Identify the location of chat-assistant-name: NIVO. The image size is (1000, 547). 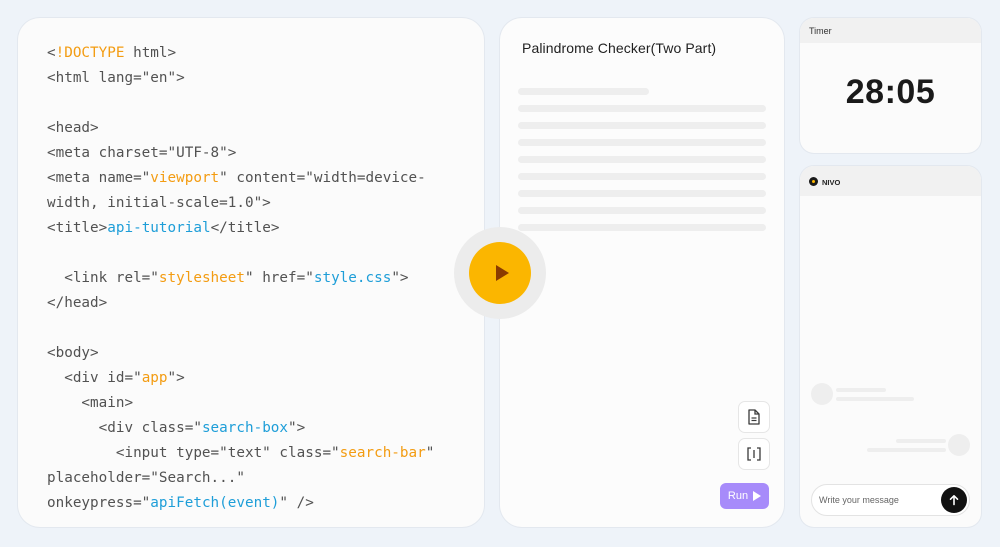
(831, 182).